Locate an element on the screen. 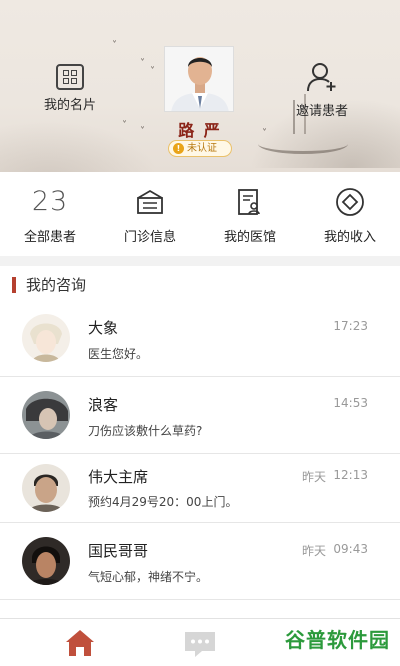  badge-label: 未认证 is located at coordinates (202, 148).